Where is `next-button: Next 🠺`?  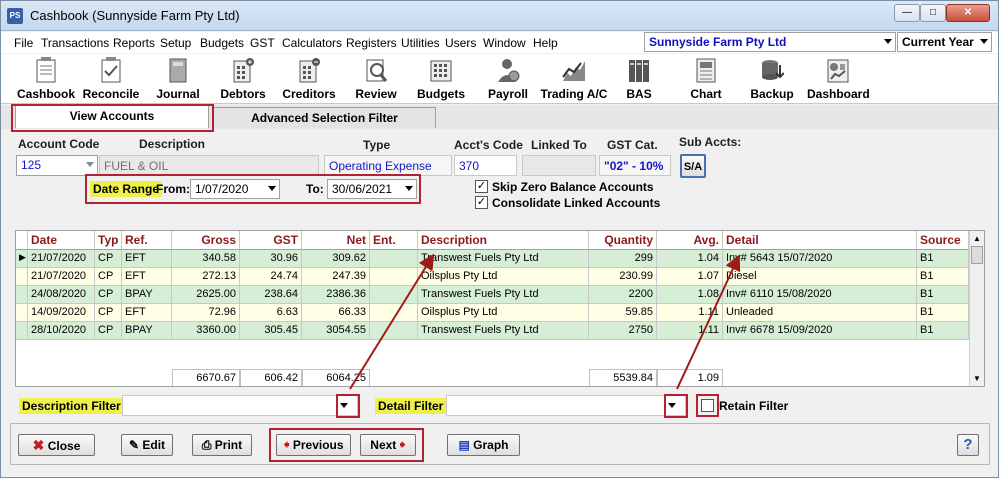 next-button: Next 🠺 is located at coordinates (388, 445).